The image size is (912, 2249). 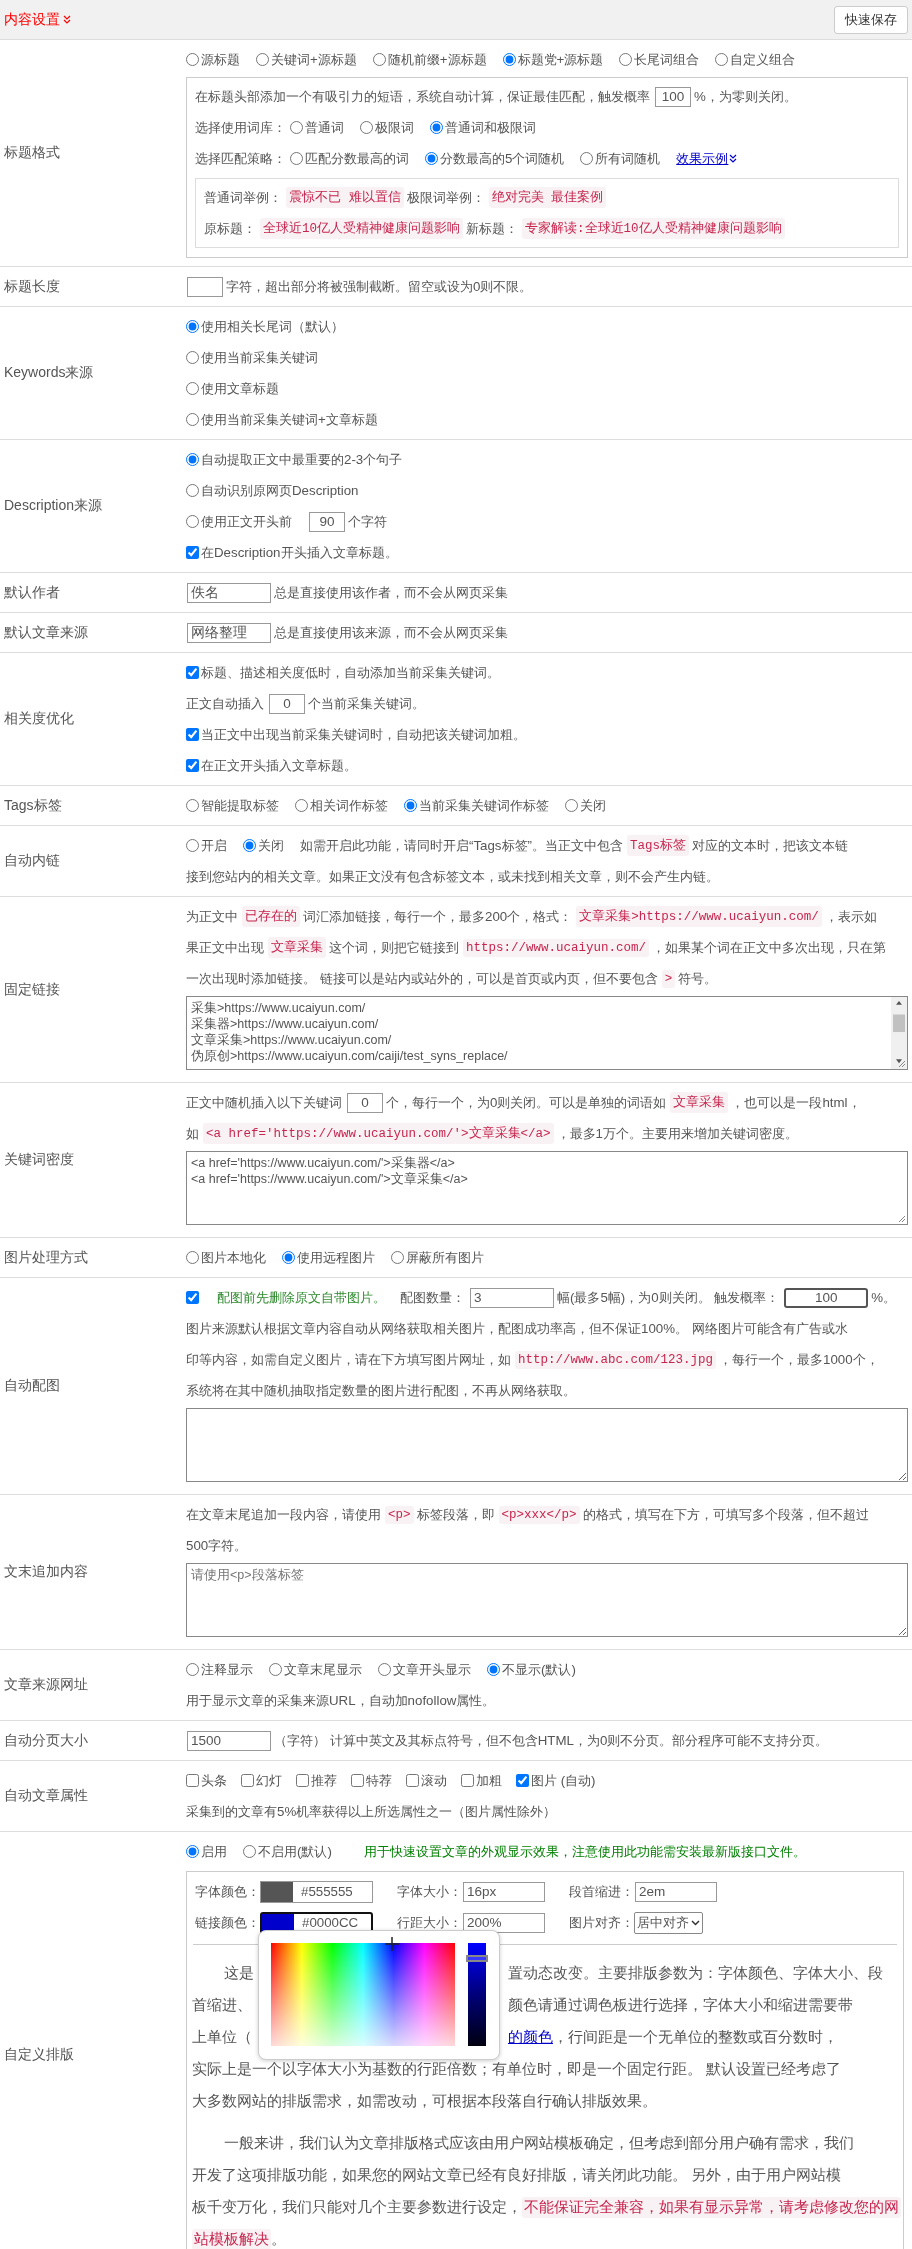 What do you see at coordinates (233, 1257) in the screenshot?
I see `radio-label: 图片本地化` at bounding box center [233, 1257].